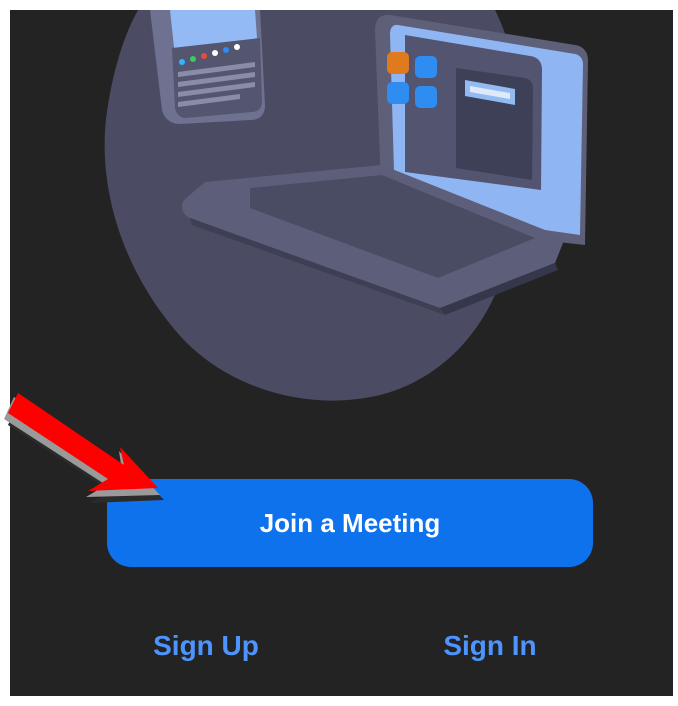 This screenshot has width=678, height=706. I want to click on sign-in-button: Sign In, so click(490, 646).